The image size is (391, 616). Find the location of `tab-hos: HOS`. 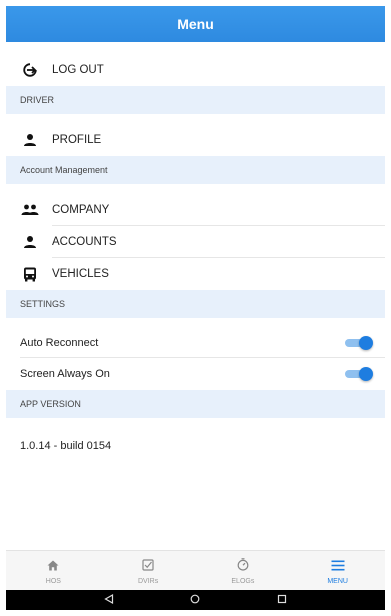

tab-hos: HOS is located at coordinates (53, 571).